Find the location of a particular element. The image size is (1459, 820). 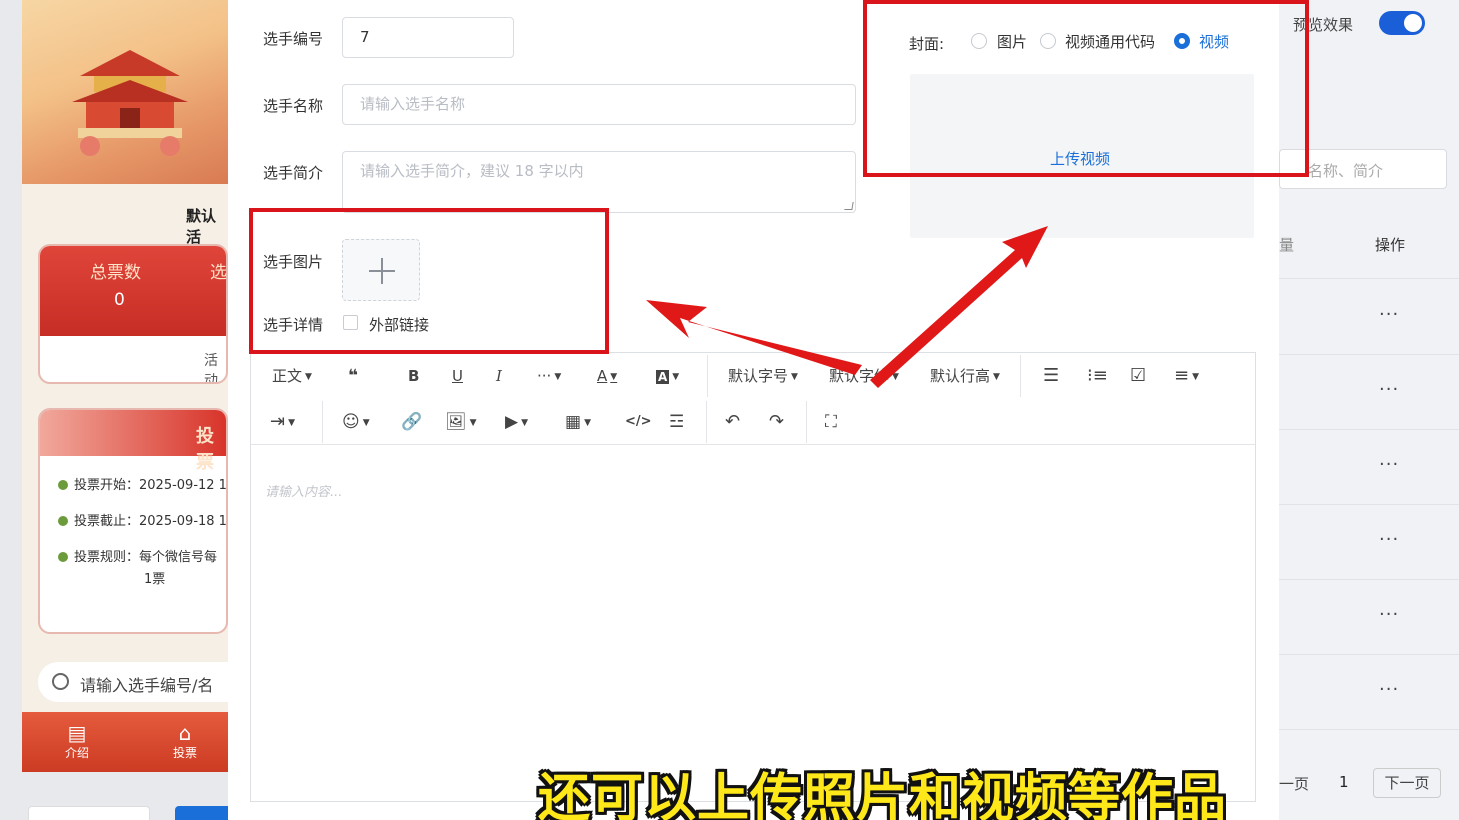

number-input: 7 is located at coordinates (428, 37).